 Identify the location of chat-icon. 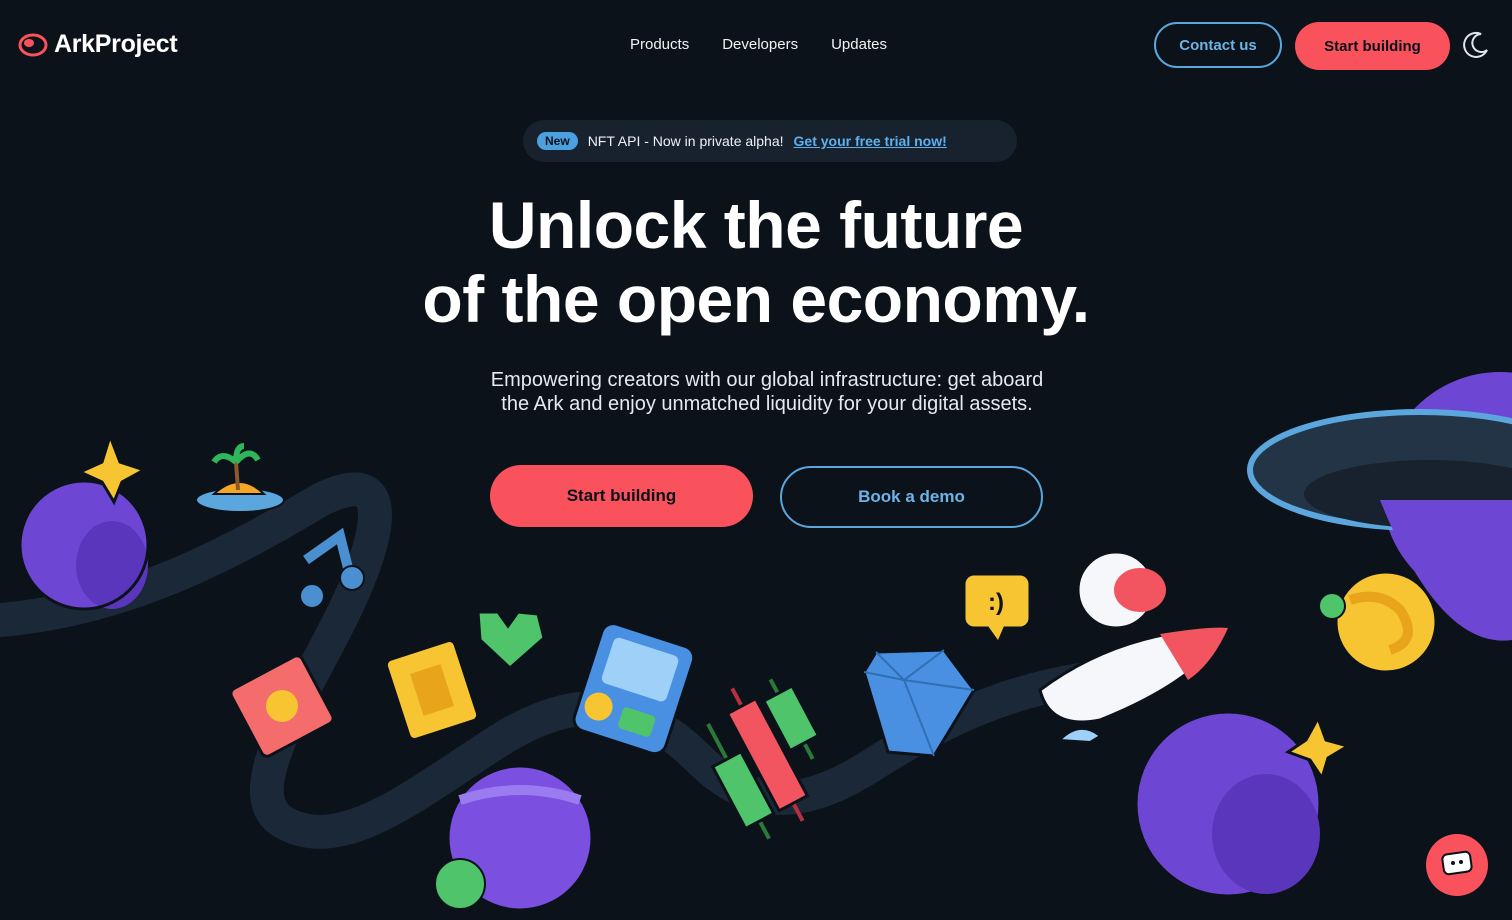
(1457, 863).